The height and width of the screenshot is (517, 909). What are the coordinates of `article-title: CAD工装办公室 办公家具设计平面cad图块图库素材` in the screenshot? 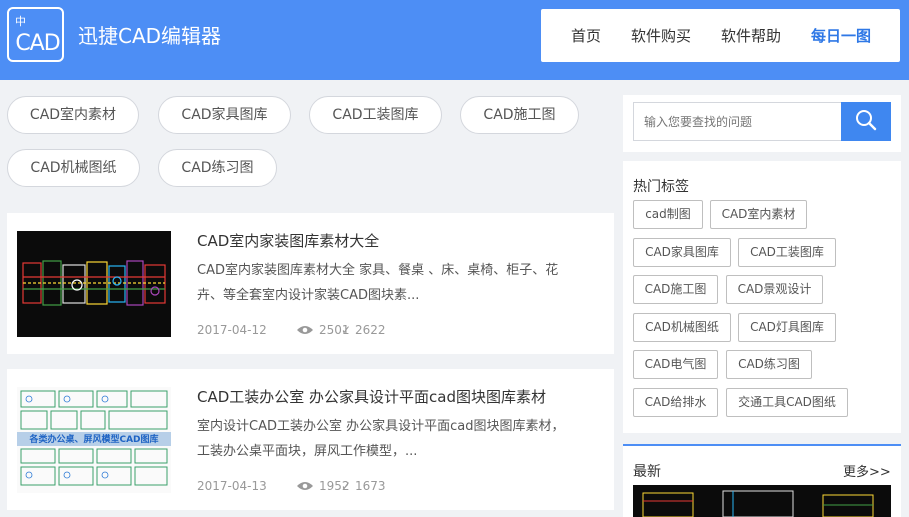 It's located at (371, 396).